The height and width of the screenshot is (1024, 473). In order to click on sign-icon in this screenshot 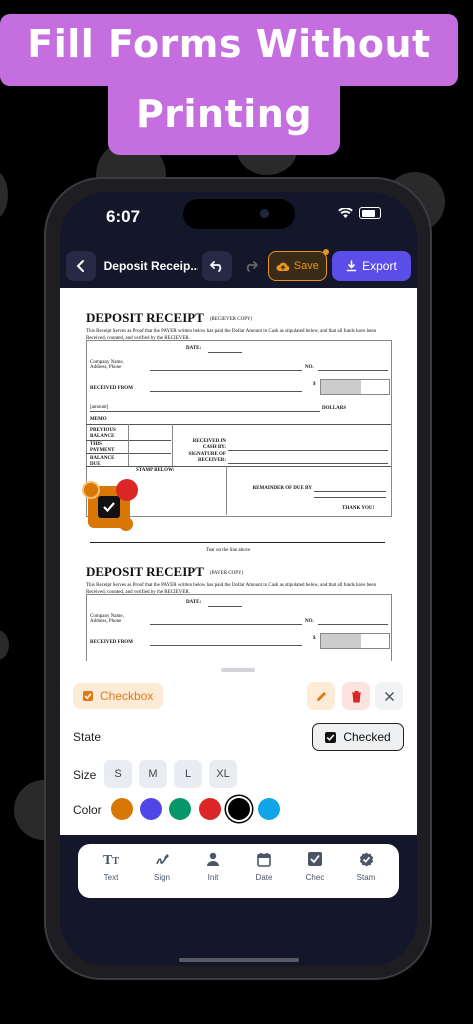, I will do `click(162, 859)`.